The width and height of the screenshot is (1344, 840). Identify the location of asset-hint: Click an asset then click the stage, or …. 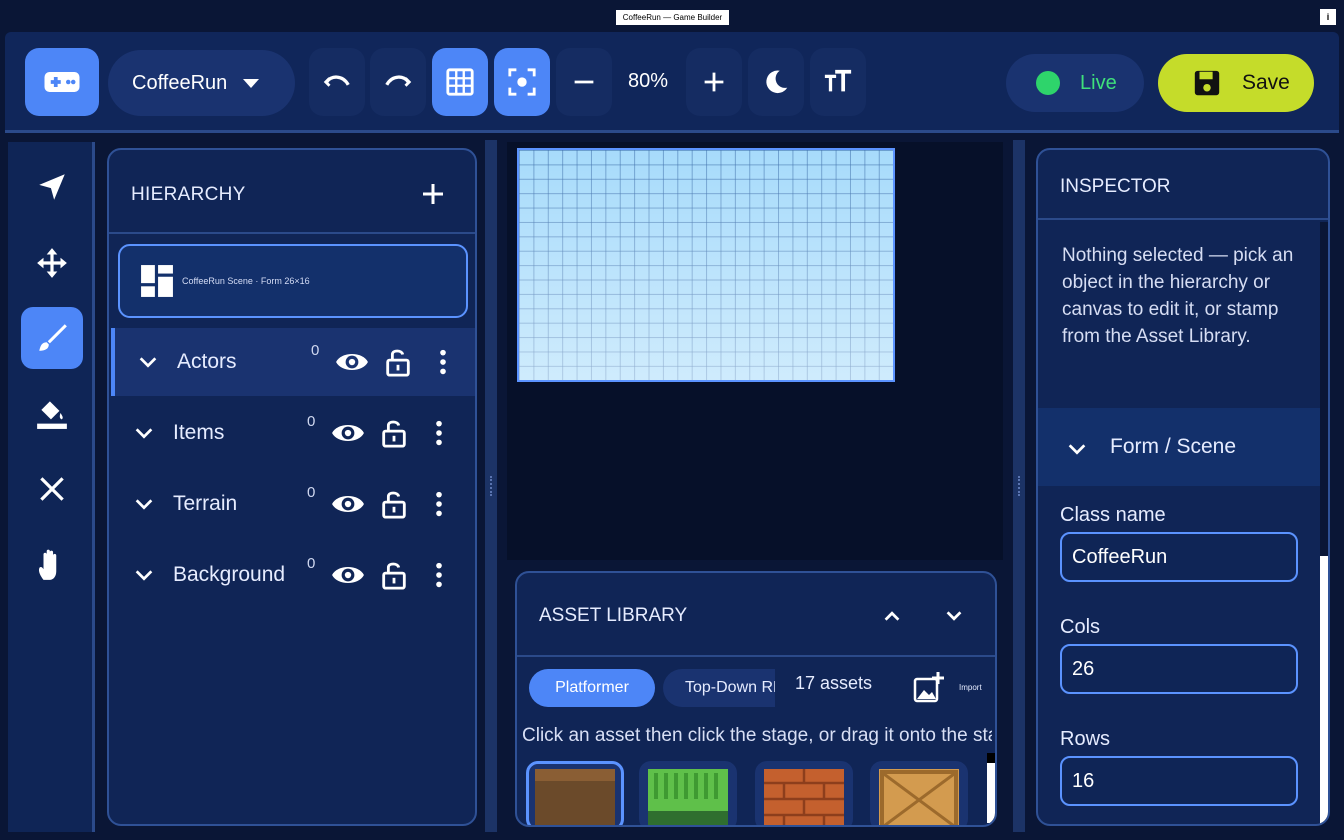
(757, 735).